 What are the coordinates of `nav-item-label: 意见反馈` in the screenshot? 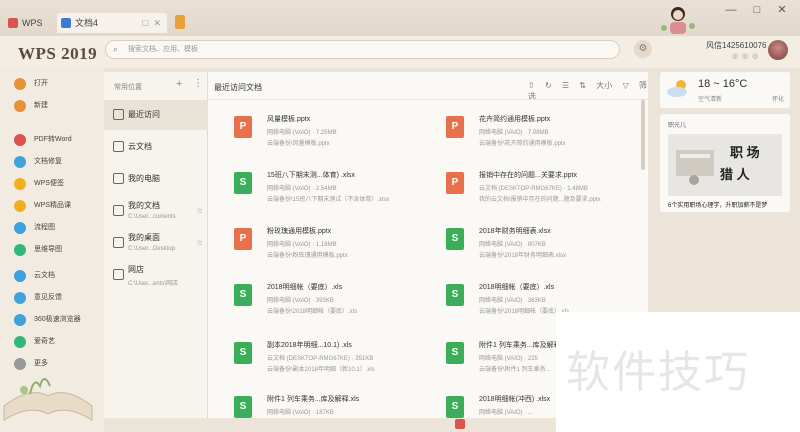 It's located at (48, 297).